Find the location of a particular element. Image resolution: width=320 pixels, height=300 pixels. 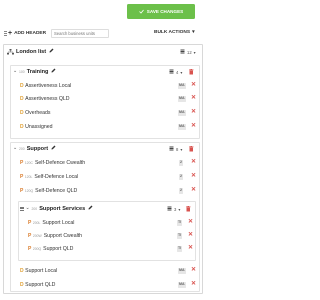

support-services-header-row: ⌄ 200 Support Services is located at coordinates (56, 208).